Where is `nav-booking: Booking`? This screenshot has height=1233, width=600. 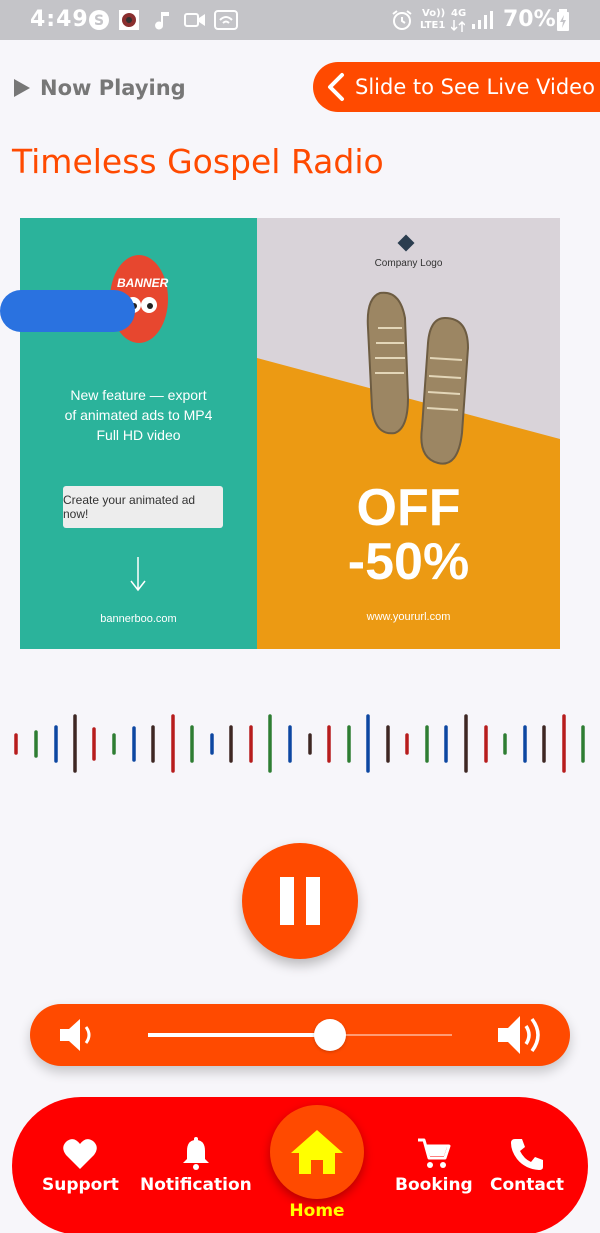 nav-booking: Booking is located at coordinates (434, 1166).